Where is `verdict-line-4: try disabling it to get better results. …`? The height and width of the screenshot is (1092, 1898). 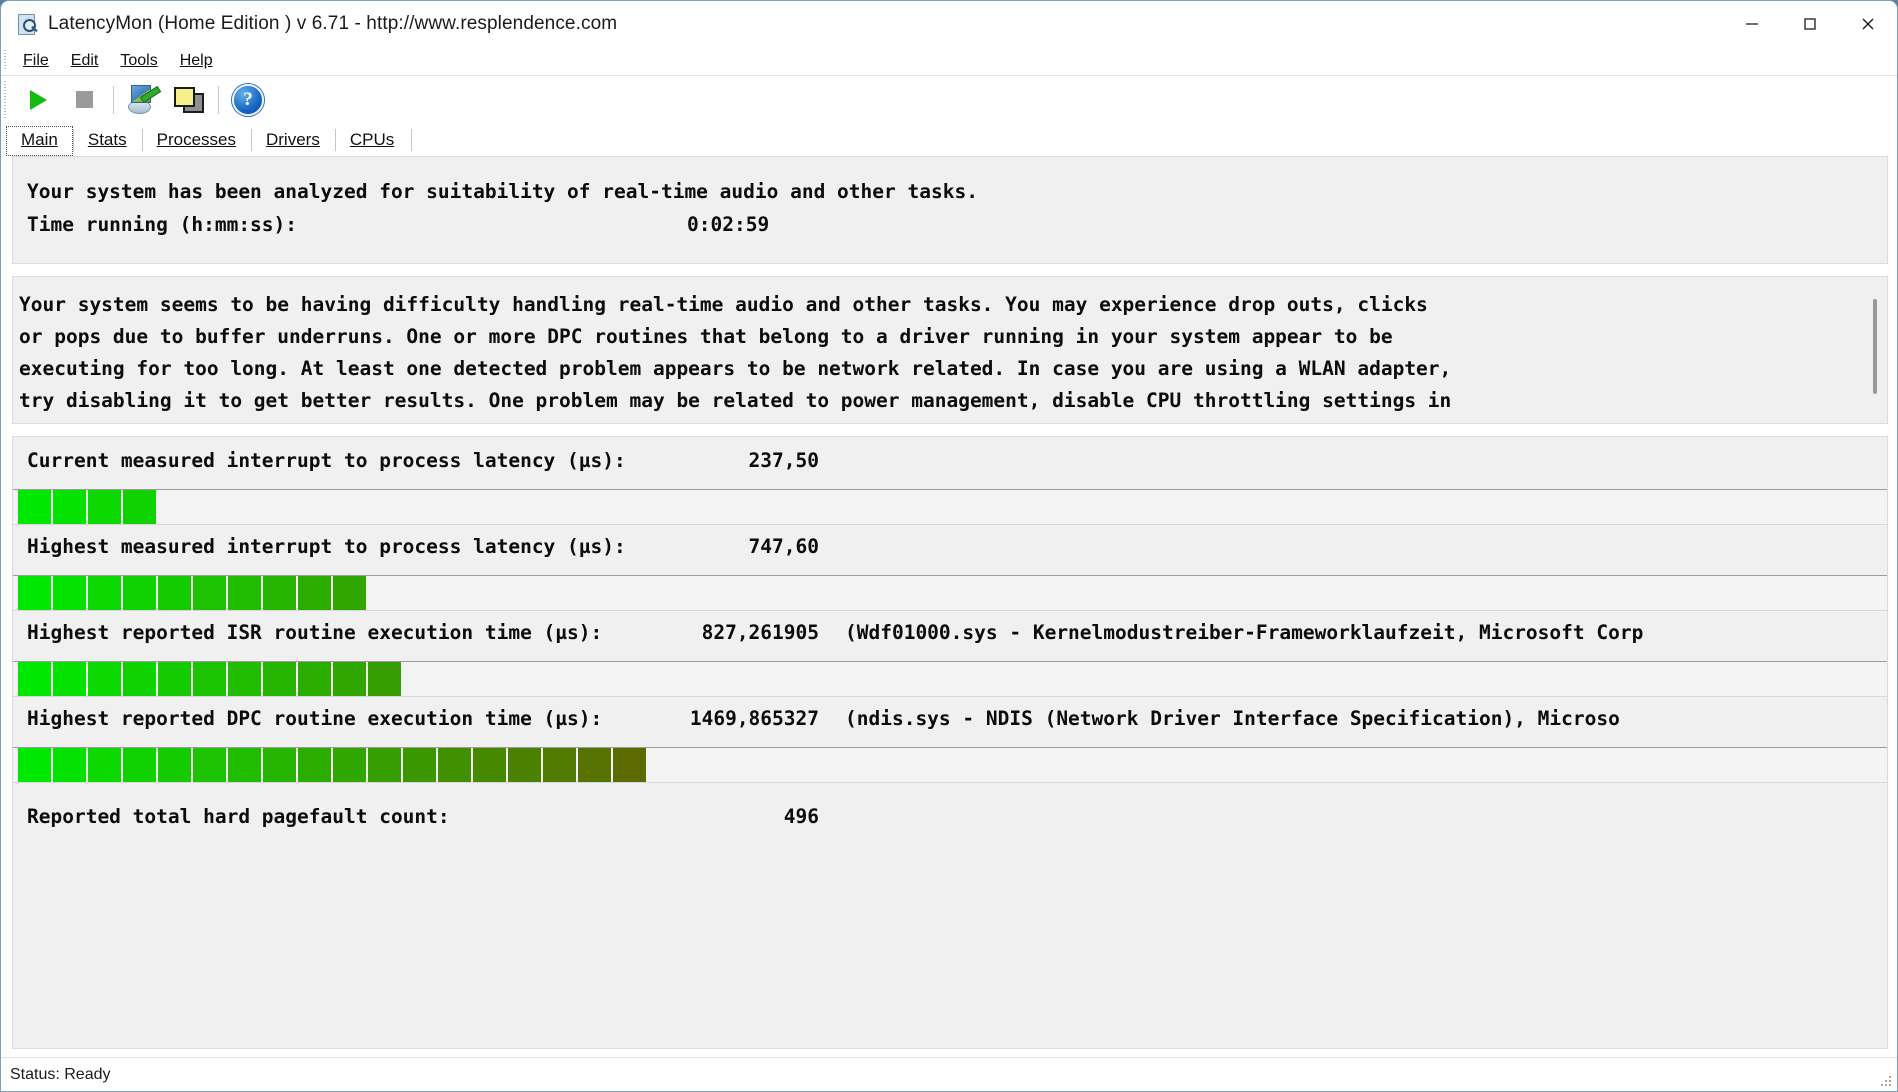
verdict-line-4: try disabling it to get better results. … is located at coordinates (735, 400).